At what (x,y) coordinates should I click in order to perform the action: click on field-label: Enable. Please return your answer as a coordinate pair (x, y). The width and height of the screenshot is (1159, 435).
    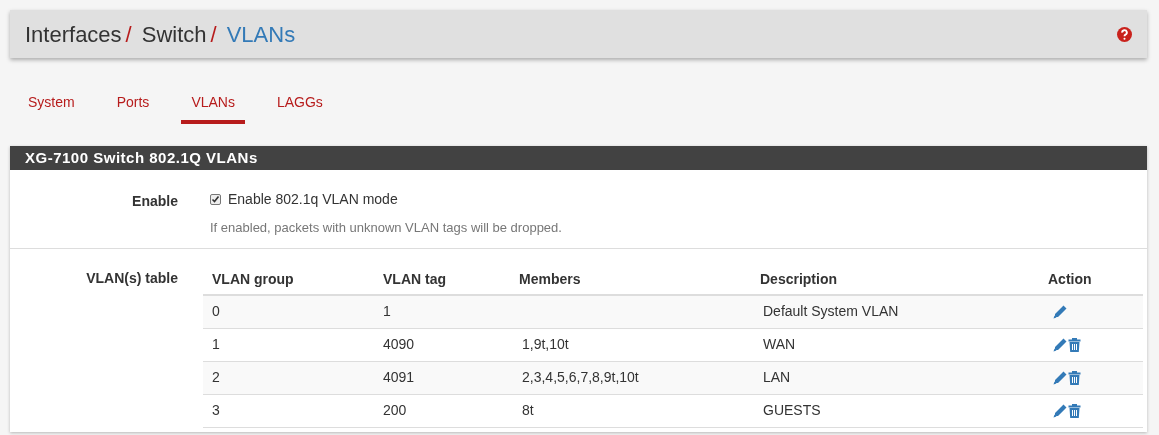
    Looking at the image, I should click on (155, 201).